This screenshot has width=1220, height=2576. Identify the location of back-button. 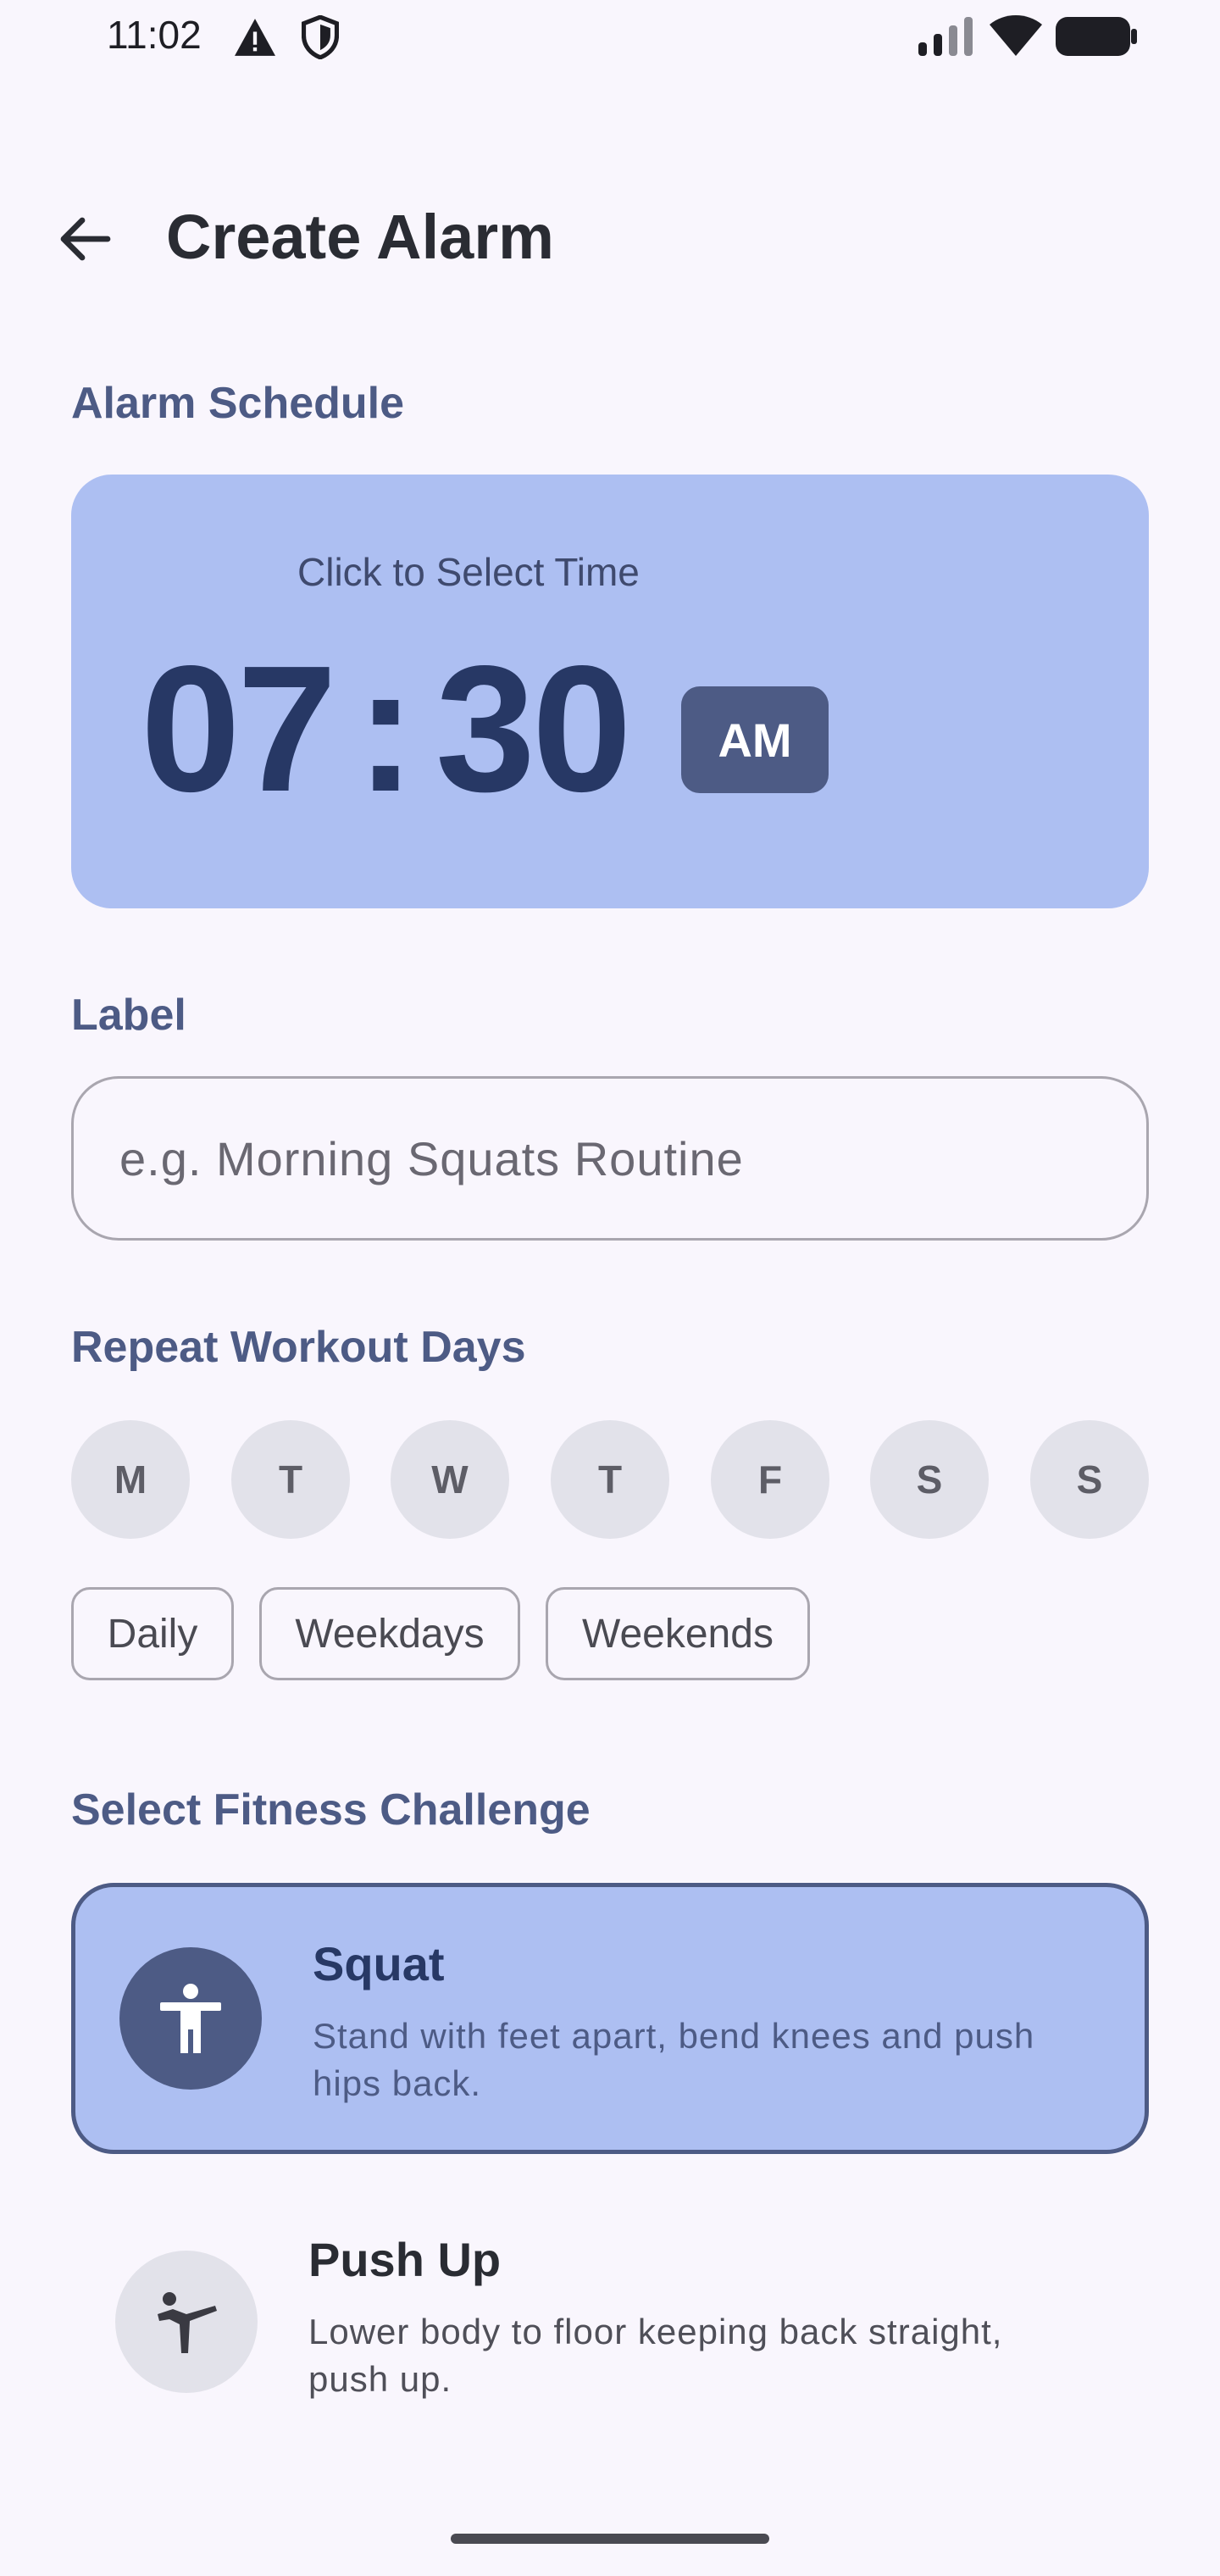
(84, 239).